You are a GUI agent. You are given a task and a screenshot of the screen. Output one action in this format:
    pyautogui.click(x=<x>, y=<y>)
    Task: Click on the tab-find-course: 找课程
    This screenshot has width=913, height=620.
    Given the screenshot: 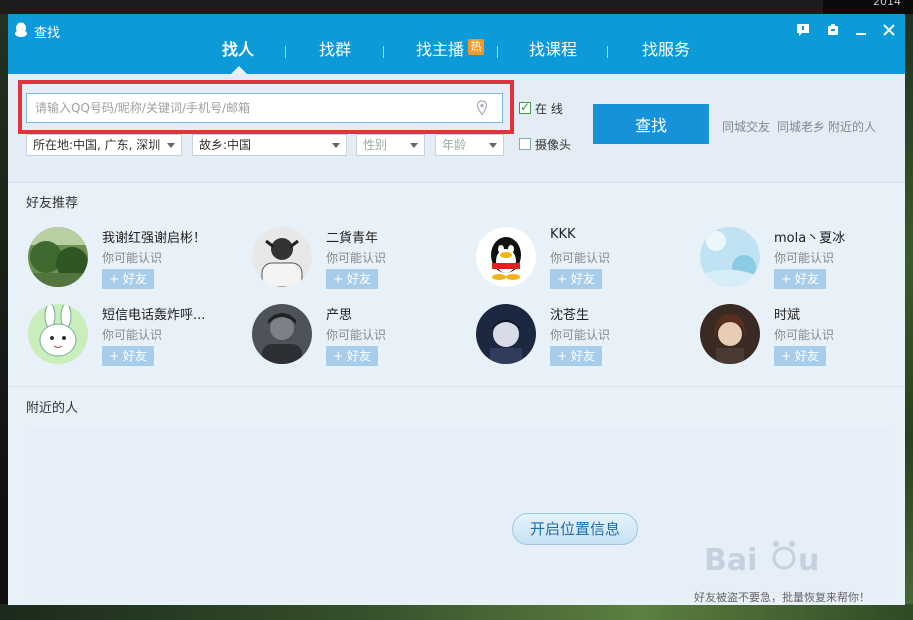 What is the action you would take?
    pyautogui.click(x=553, y=50)
    